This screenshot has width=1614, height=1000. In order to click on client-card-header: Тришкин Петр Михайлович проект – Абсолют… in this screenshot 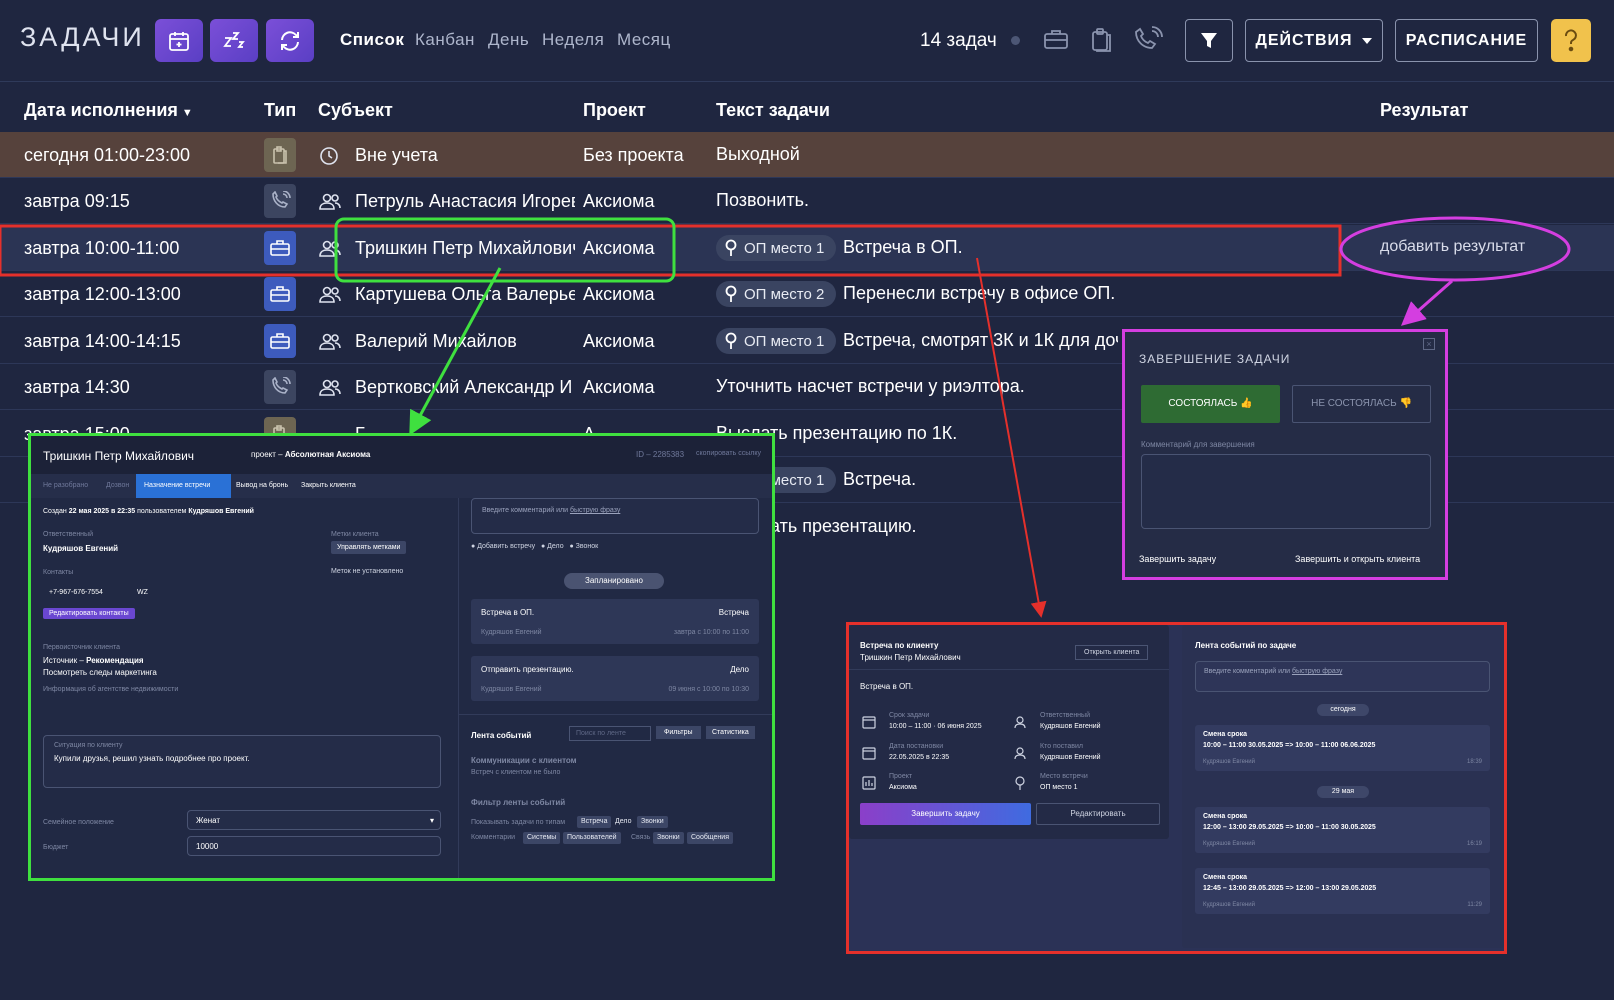, I will do `click(401, 455)`.